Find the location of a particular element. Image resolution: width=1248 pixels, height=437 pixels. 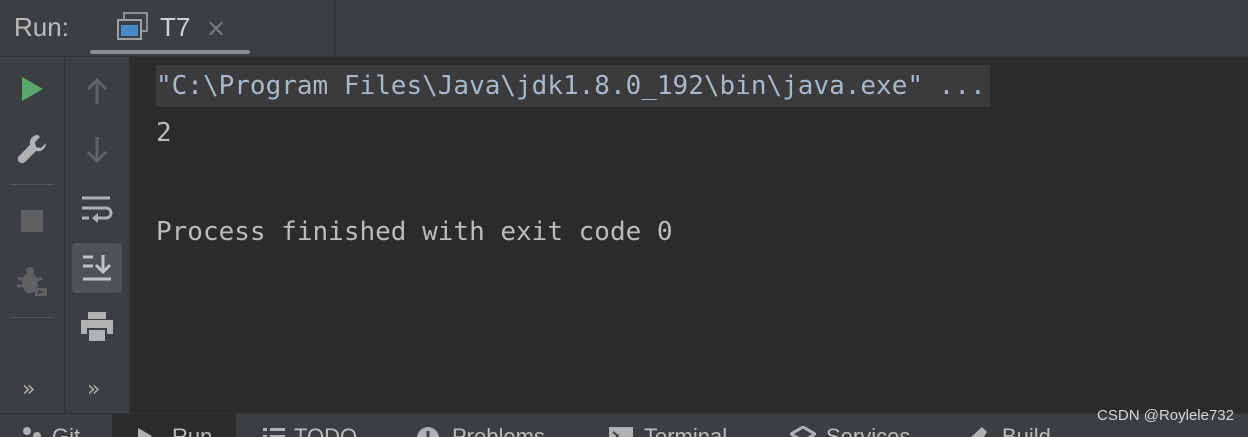

run-actions-toolbar: » is located at coordinates (32, 235).